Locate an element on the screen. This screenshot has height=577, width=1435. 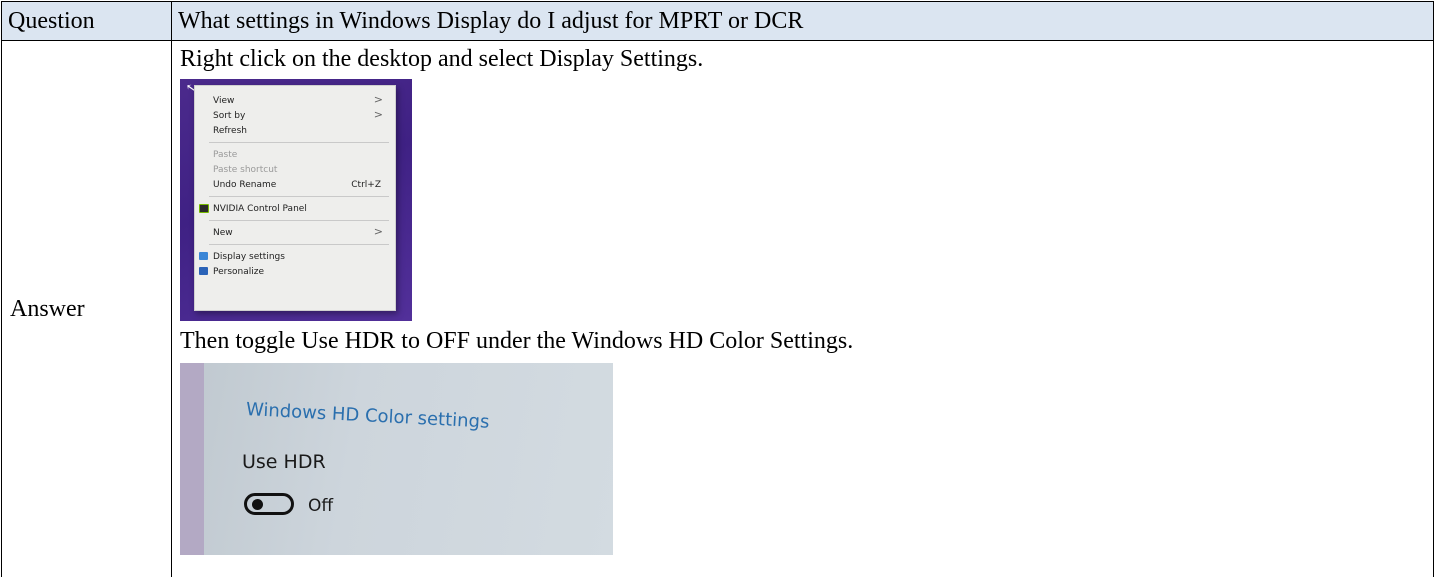
menu-item-personalize: Personalize is located at coordinates (292, 272).